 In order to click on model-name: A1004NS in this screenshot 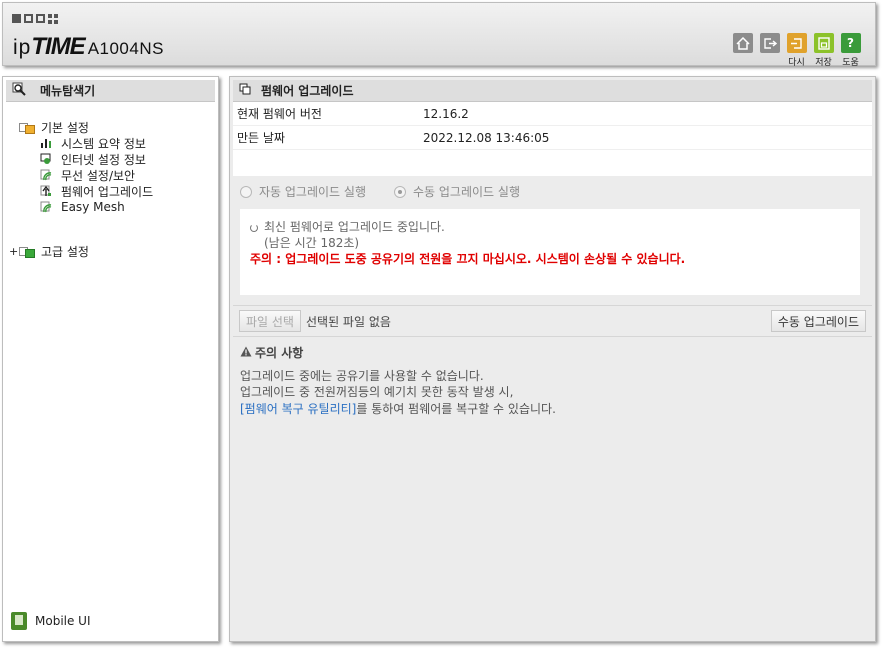, I will do `click(125, 48)`.